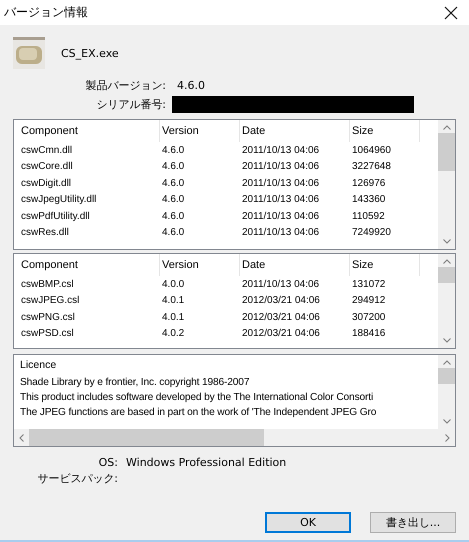 This screenshot has width=469, height=542. What do you see at coordinates (47, 166) in the screenshot?
I see `table-cell-text: cswCore.dll` at bounding box center [47, 166].